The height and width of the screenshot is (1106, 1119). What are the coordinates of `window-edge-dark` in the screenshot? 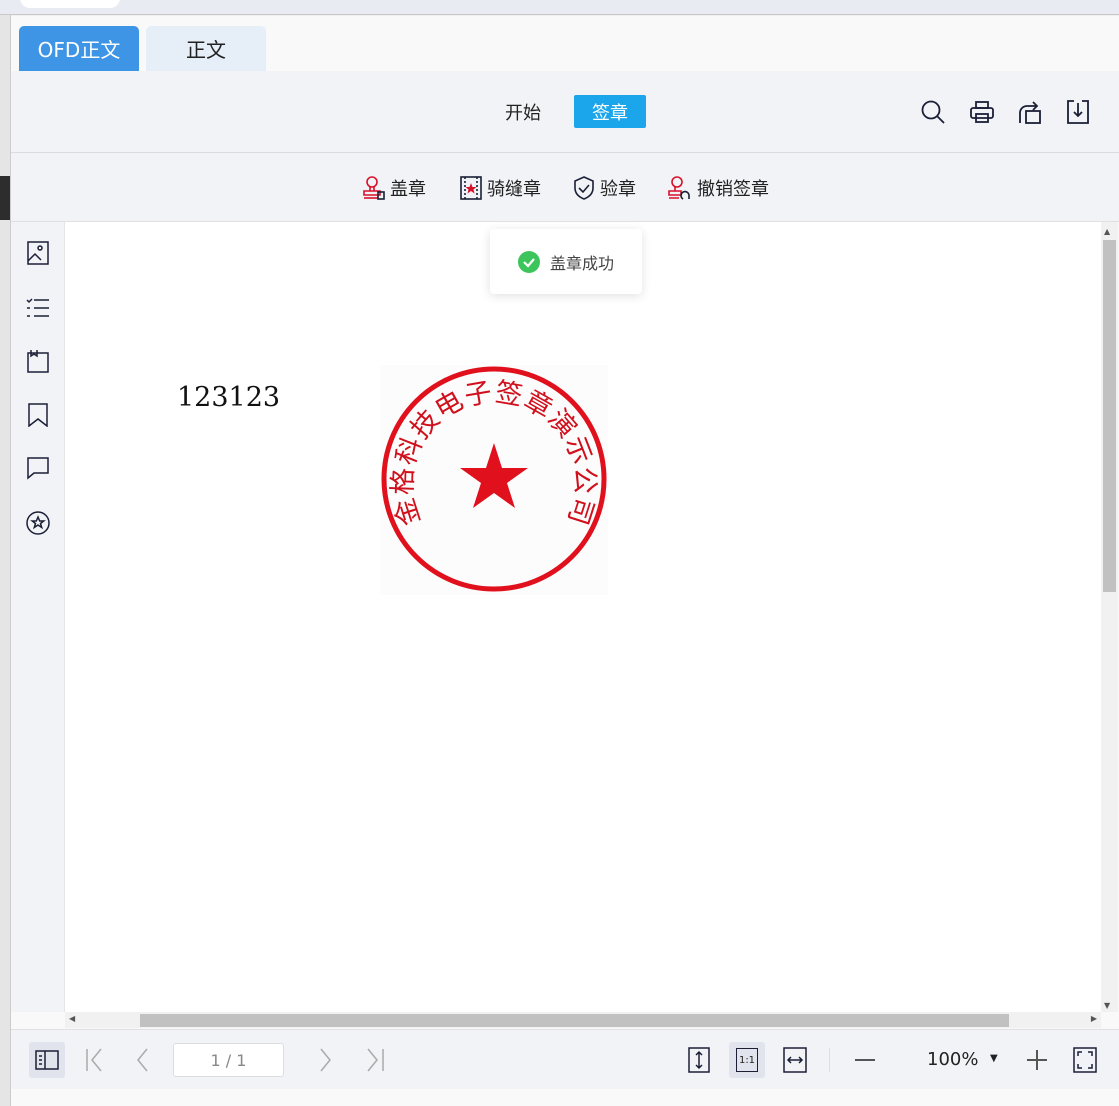 It's located at (5, 198).